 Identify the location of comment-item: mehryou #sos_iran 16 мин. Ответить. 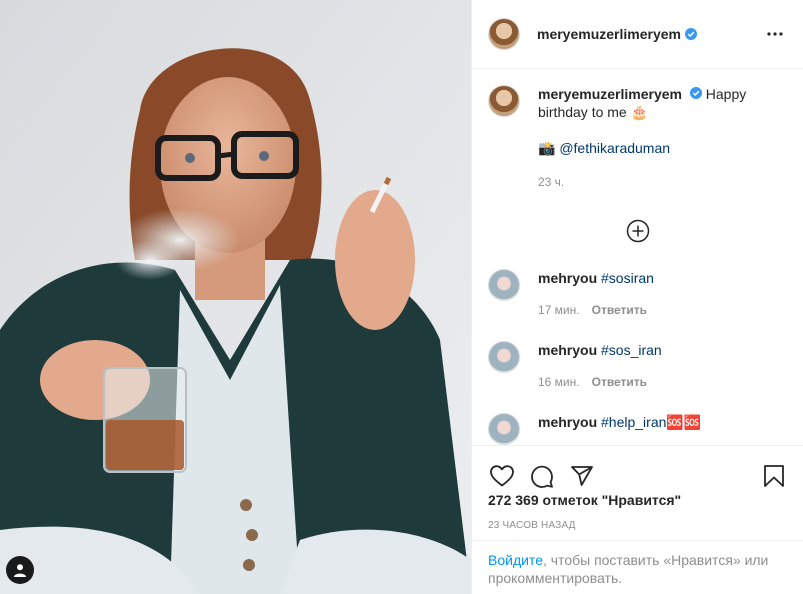
(637, 366).